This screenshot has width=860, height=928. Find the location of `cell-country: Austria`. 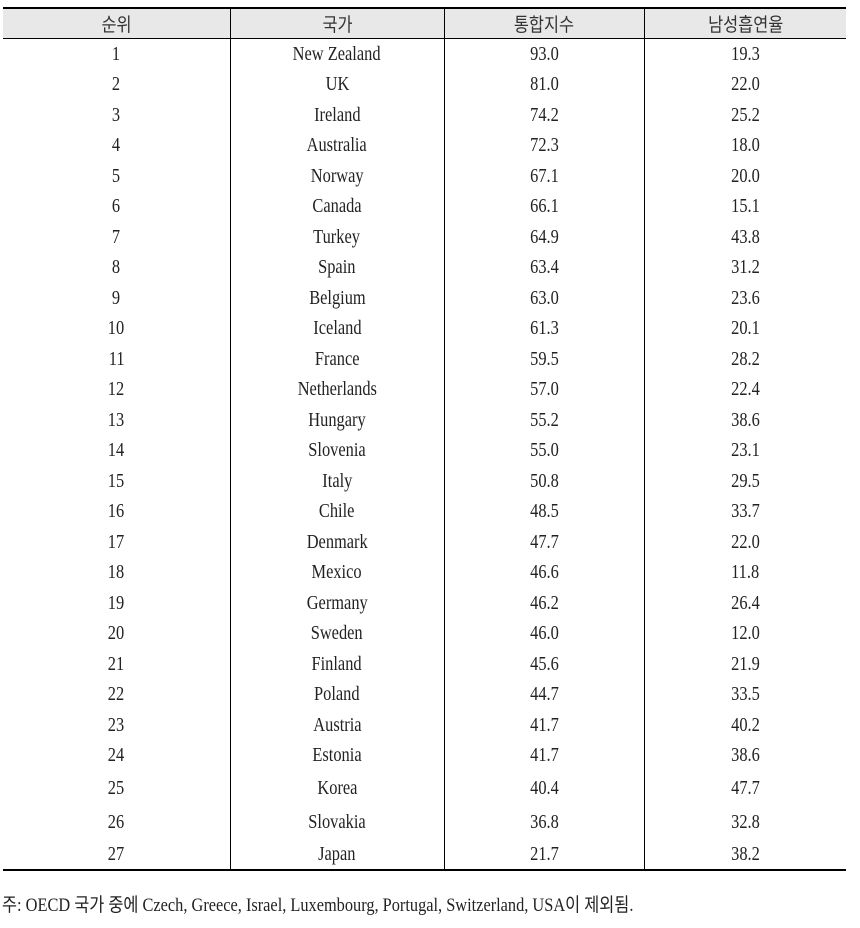

cell-country: Austria is located at coordinates (336, 724).